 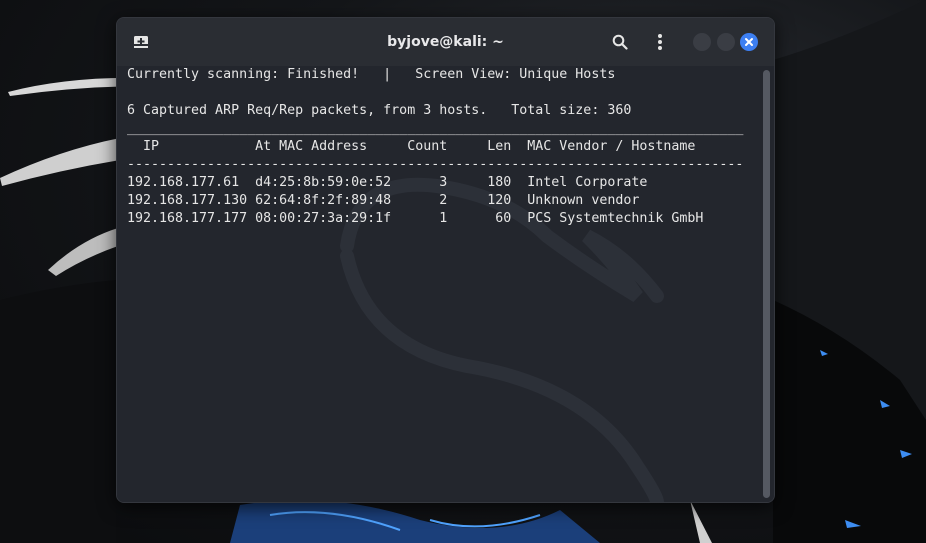 What do you see at coordinates (702, 42) in the screenshot?
I see `minimize-button` at bounding box center [702, 42].